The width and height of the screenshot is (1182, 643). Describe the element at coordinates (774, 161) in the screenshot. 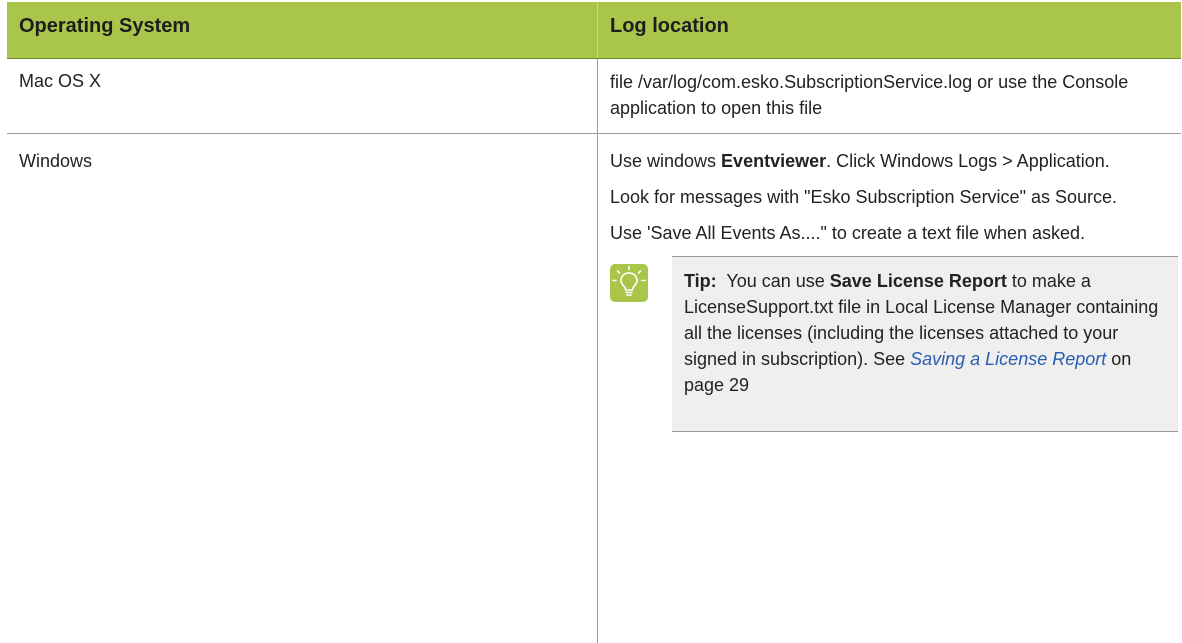

I see `eventviewer-bold: Eventviewer` at that location.